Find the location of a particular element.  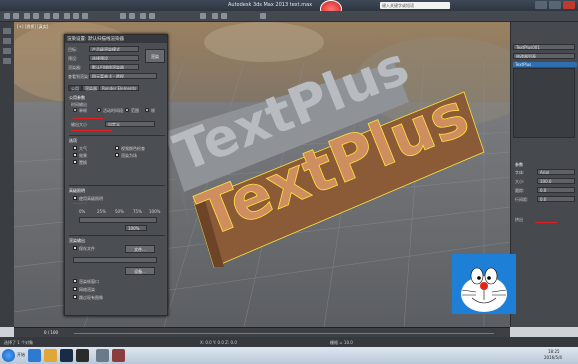

close-button is located at coordinates (569, 5).